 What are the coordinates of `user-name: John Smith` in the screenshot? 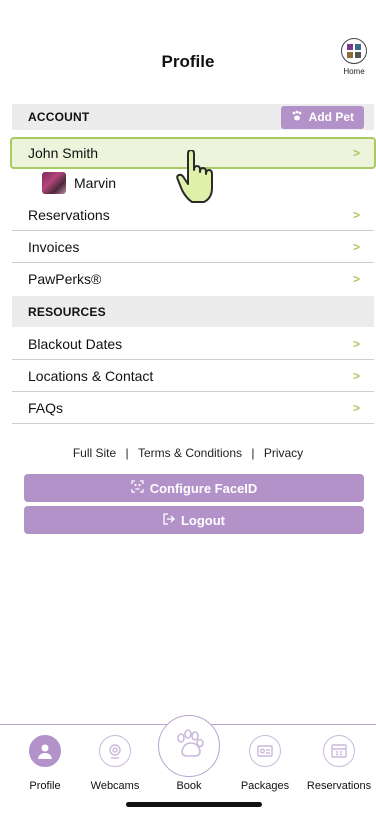 It's located at (63, 153).